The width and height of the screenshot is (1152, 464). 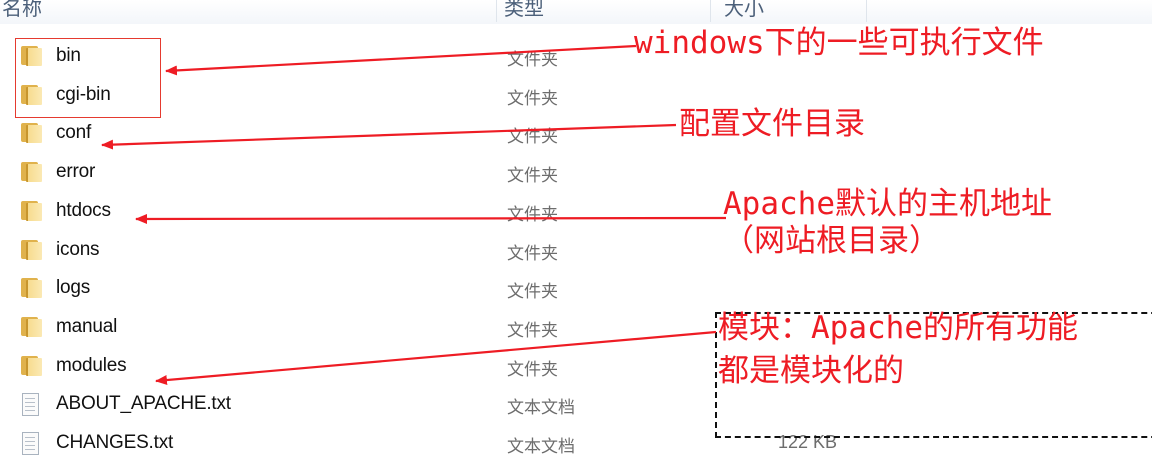 What do you see at coordinates (831, 241) in the screenshot?
I see `annotation-htdocs-2: （网站根目录）` at bounding box center [831, 241].